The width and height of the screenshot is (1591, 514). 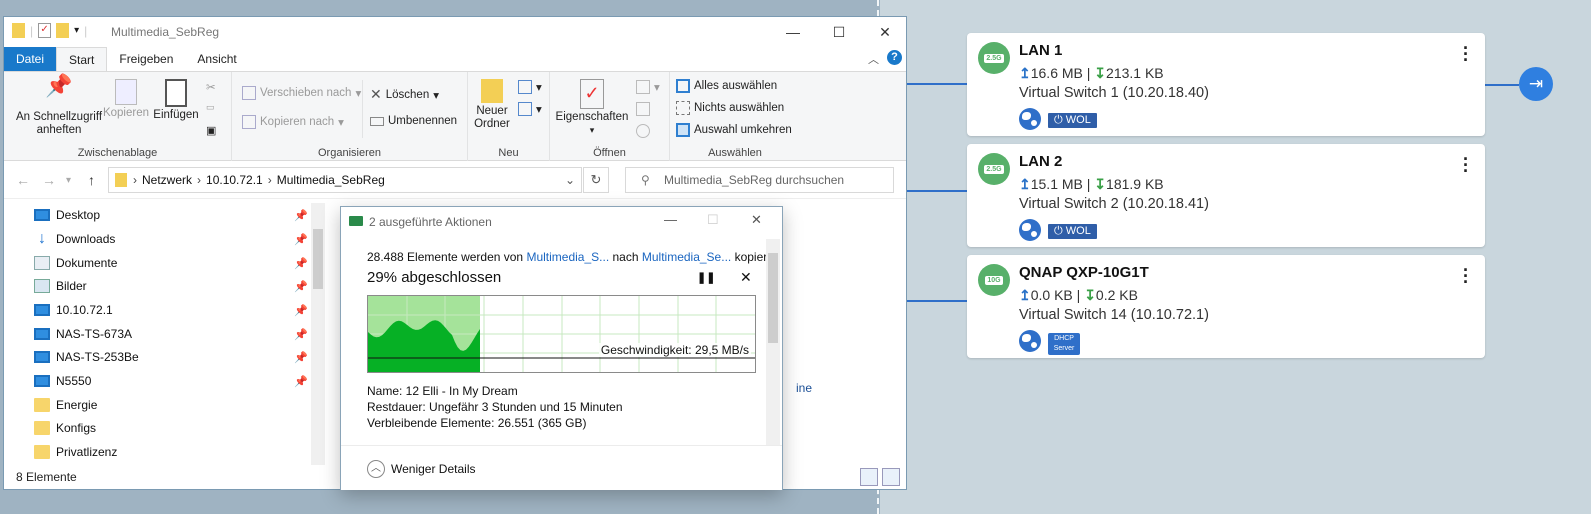 I want to click on history-icon, so click(x=643, y=131).